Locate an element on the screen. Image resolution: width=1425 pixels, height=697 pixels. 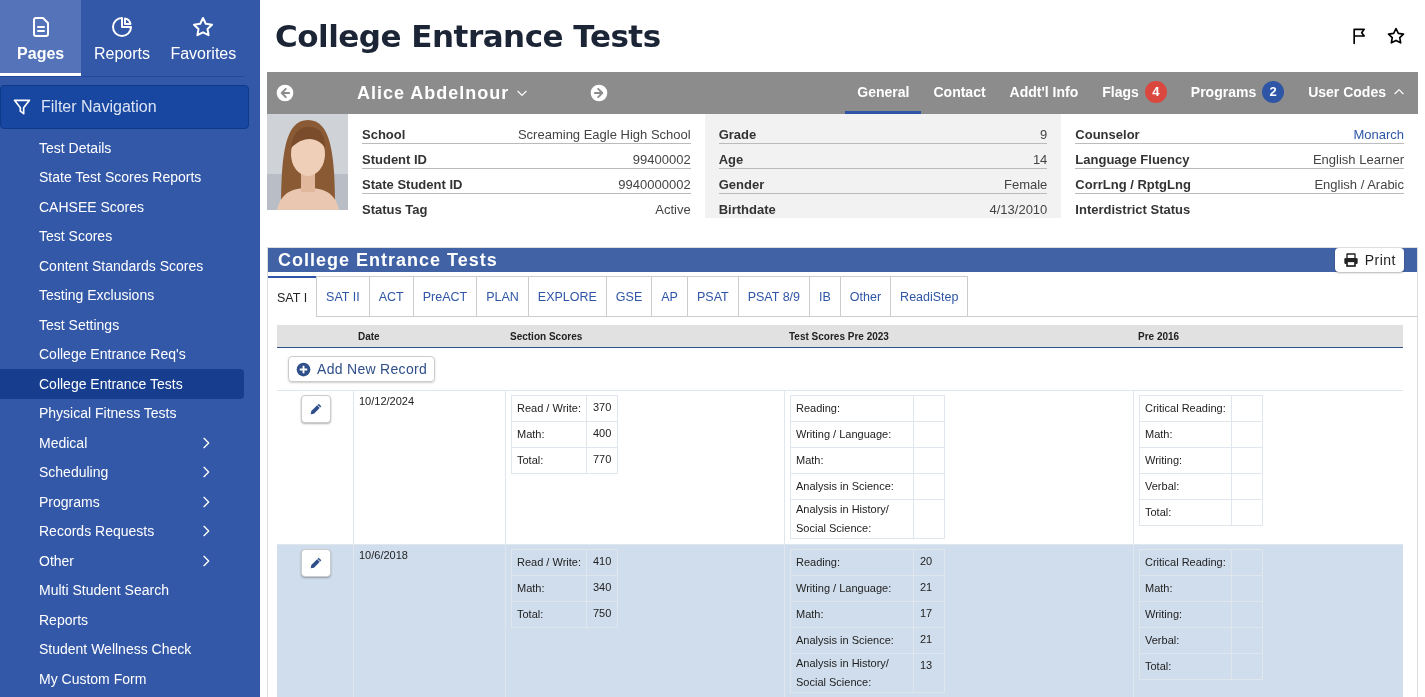
nav-item: Physical Fitness Tests is located at coordinates (122, 413).